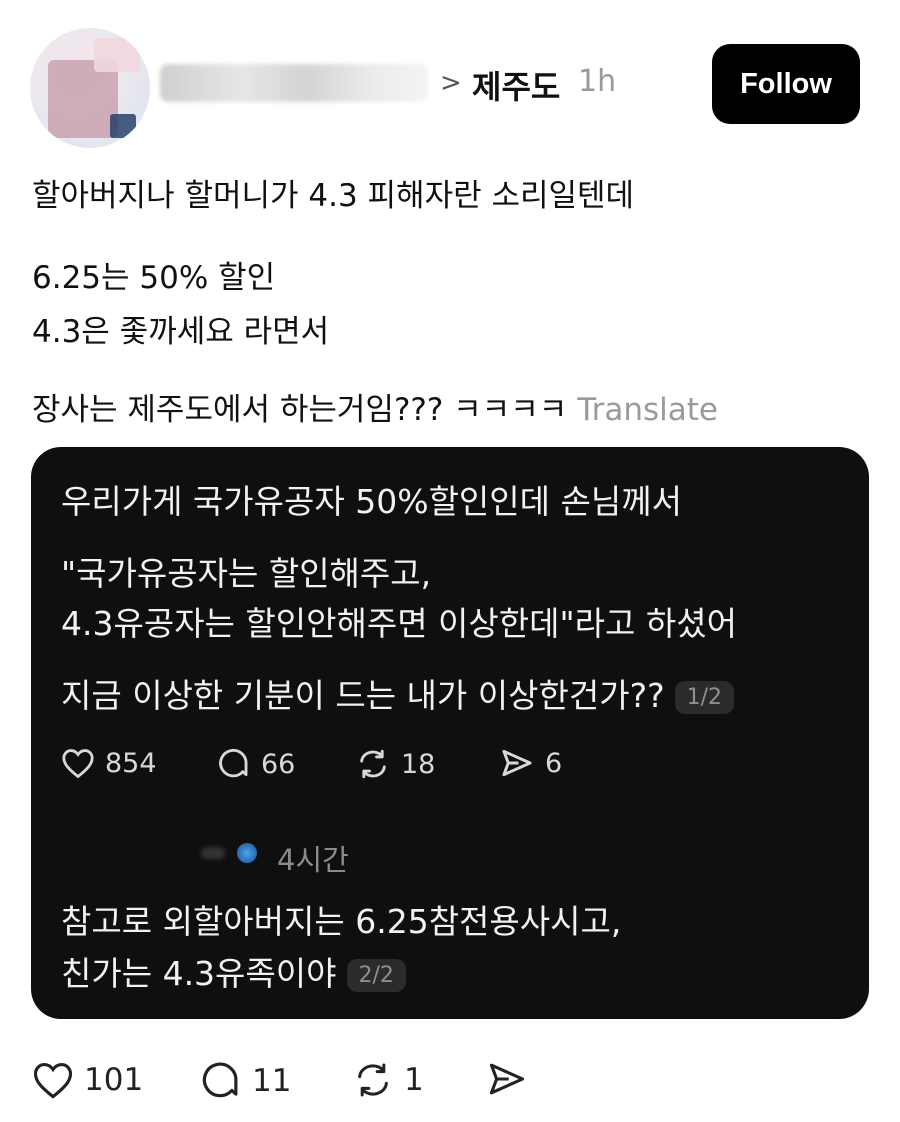 The height and width of the screenshot is (1122, 900). Describe the element at coordinates (363, 695) in the screenshot. I see `embedded-text-line-4-content: 지금 이상한 기분이 드는 내가 이상한건가??` at that location.